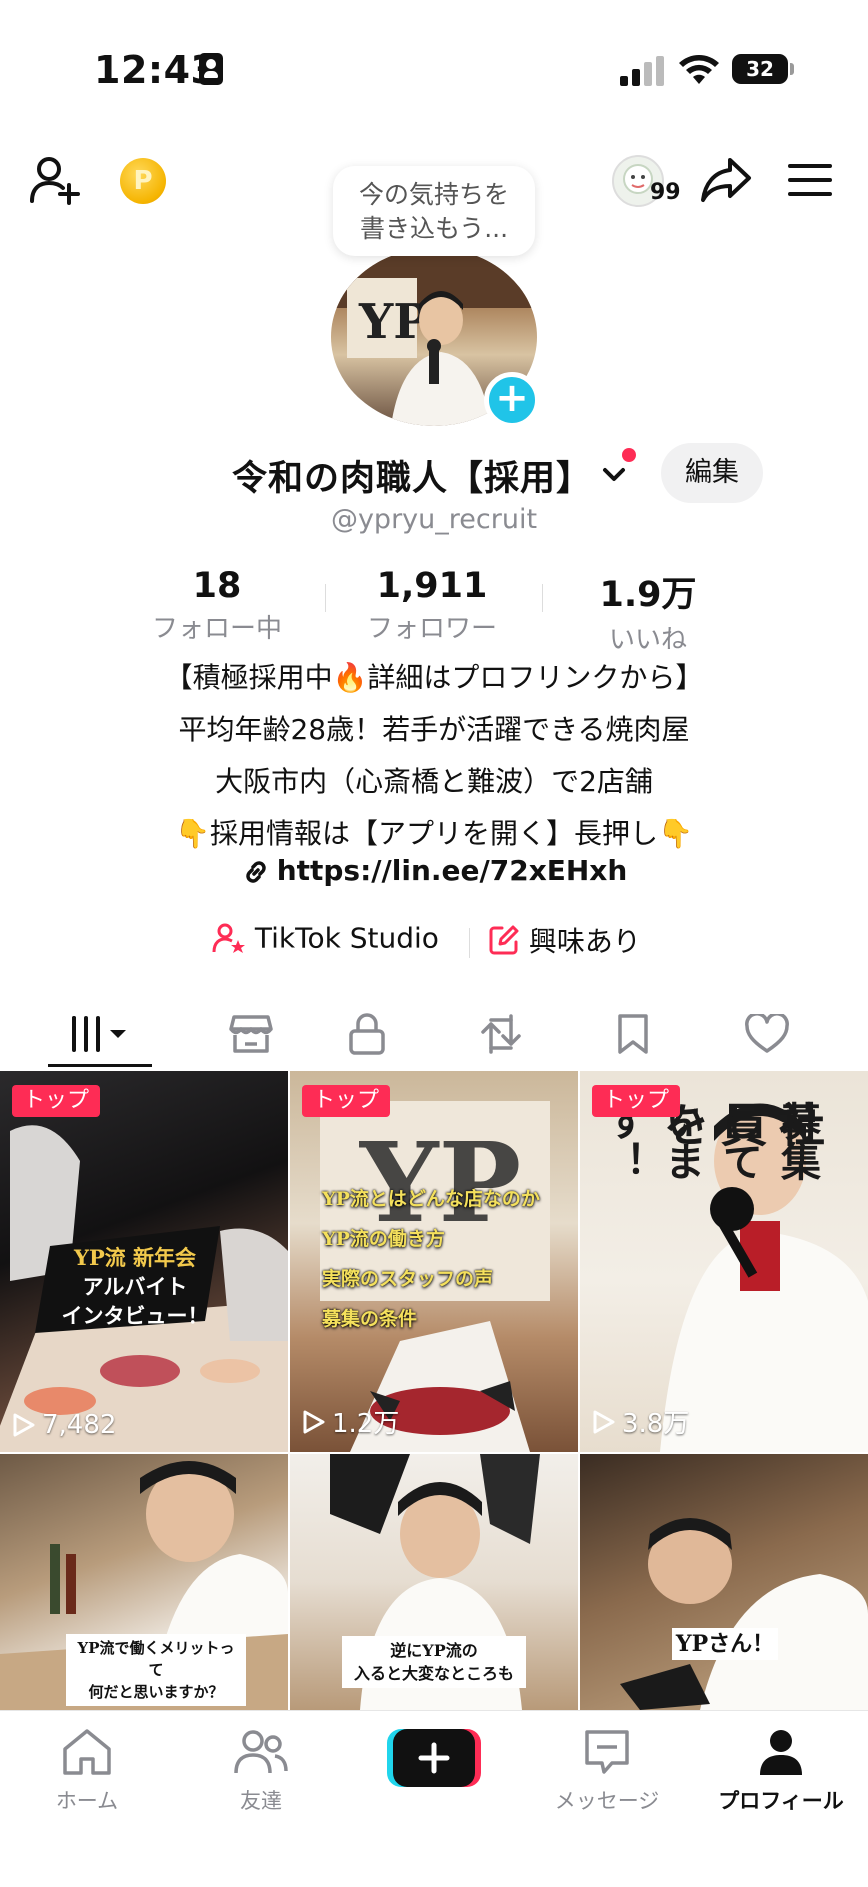  Describe the element at coordinates (792, 69) in the screenshot. I see `battery-cap` at that location.